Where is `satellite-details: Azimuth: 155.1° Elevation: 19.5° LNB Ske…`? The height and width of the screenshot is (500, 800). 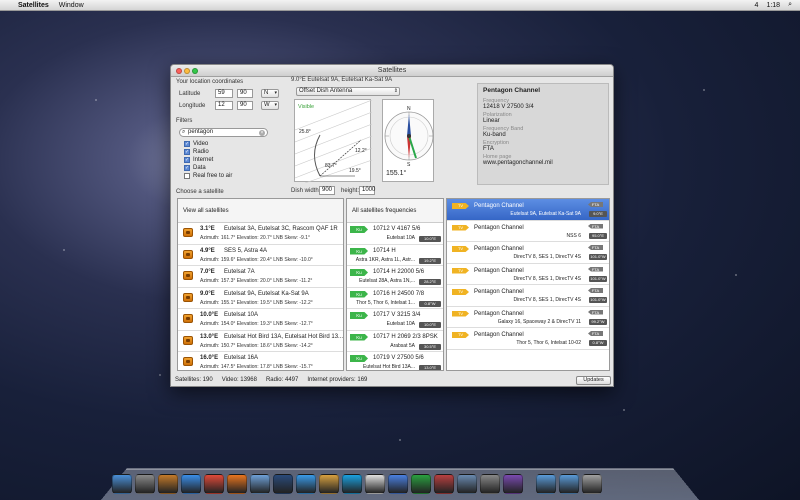 satellite-details: Azimuth: 155.1° Elevation: 19.5° LNB Ske… is located at coordinates (256, 302).